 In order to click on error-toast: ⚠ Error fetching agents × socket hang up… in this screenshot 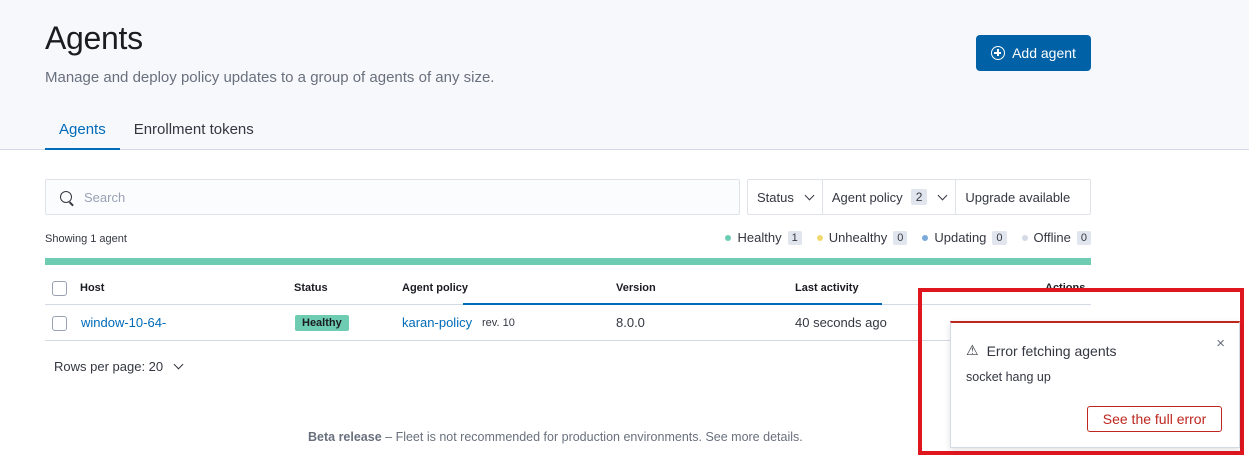, I will do `click(1095, 384)`.